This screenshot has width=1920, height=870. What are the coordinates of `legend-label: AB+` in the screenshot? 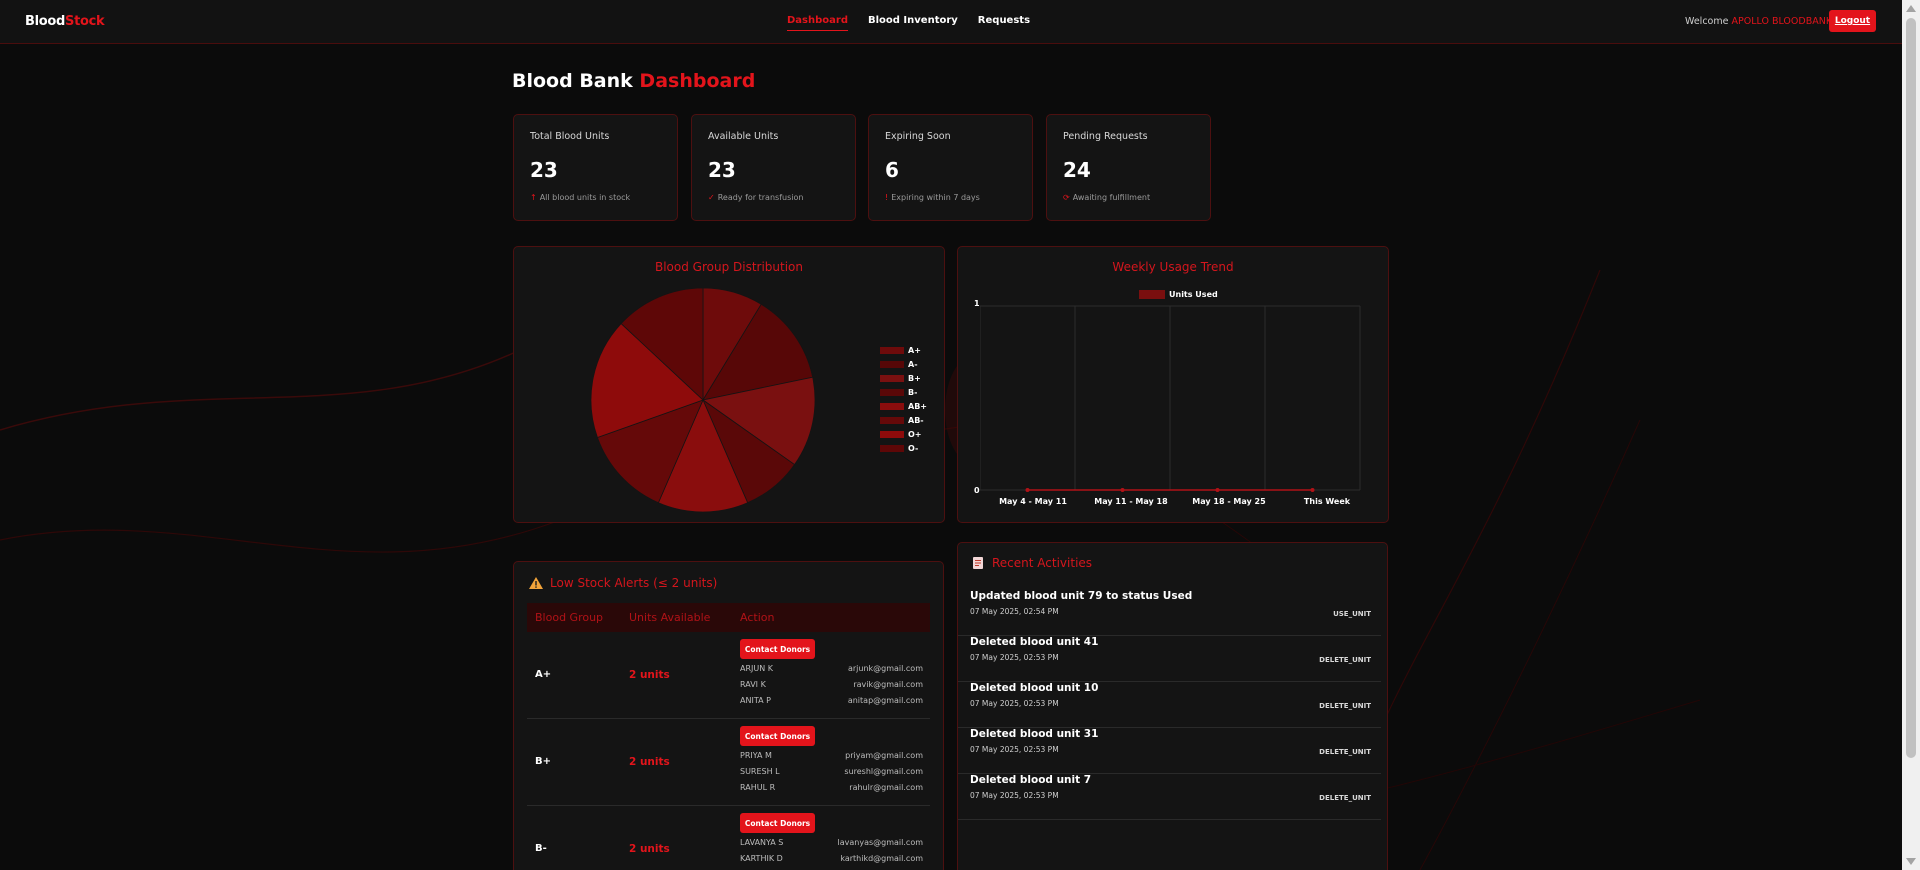 It's located at (917, 406).